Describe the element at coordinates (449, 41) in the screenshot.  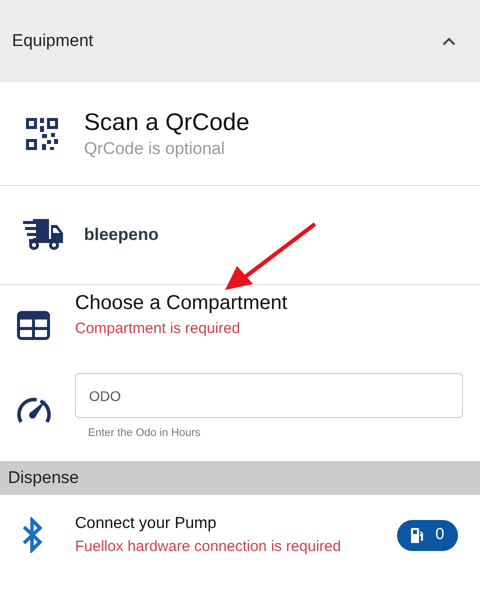
I see `chevron-icon` at that location.